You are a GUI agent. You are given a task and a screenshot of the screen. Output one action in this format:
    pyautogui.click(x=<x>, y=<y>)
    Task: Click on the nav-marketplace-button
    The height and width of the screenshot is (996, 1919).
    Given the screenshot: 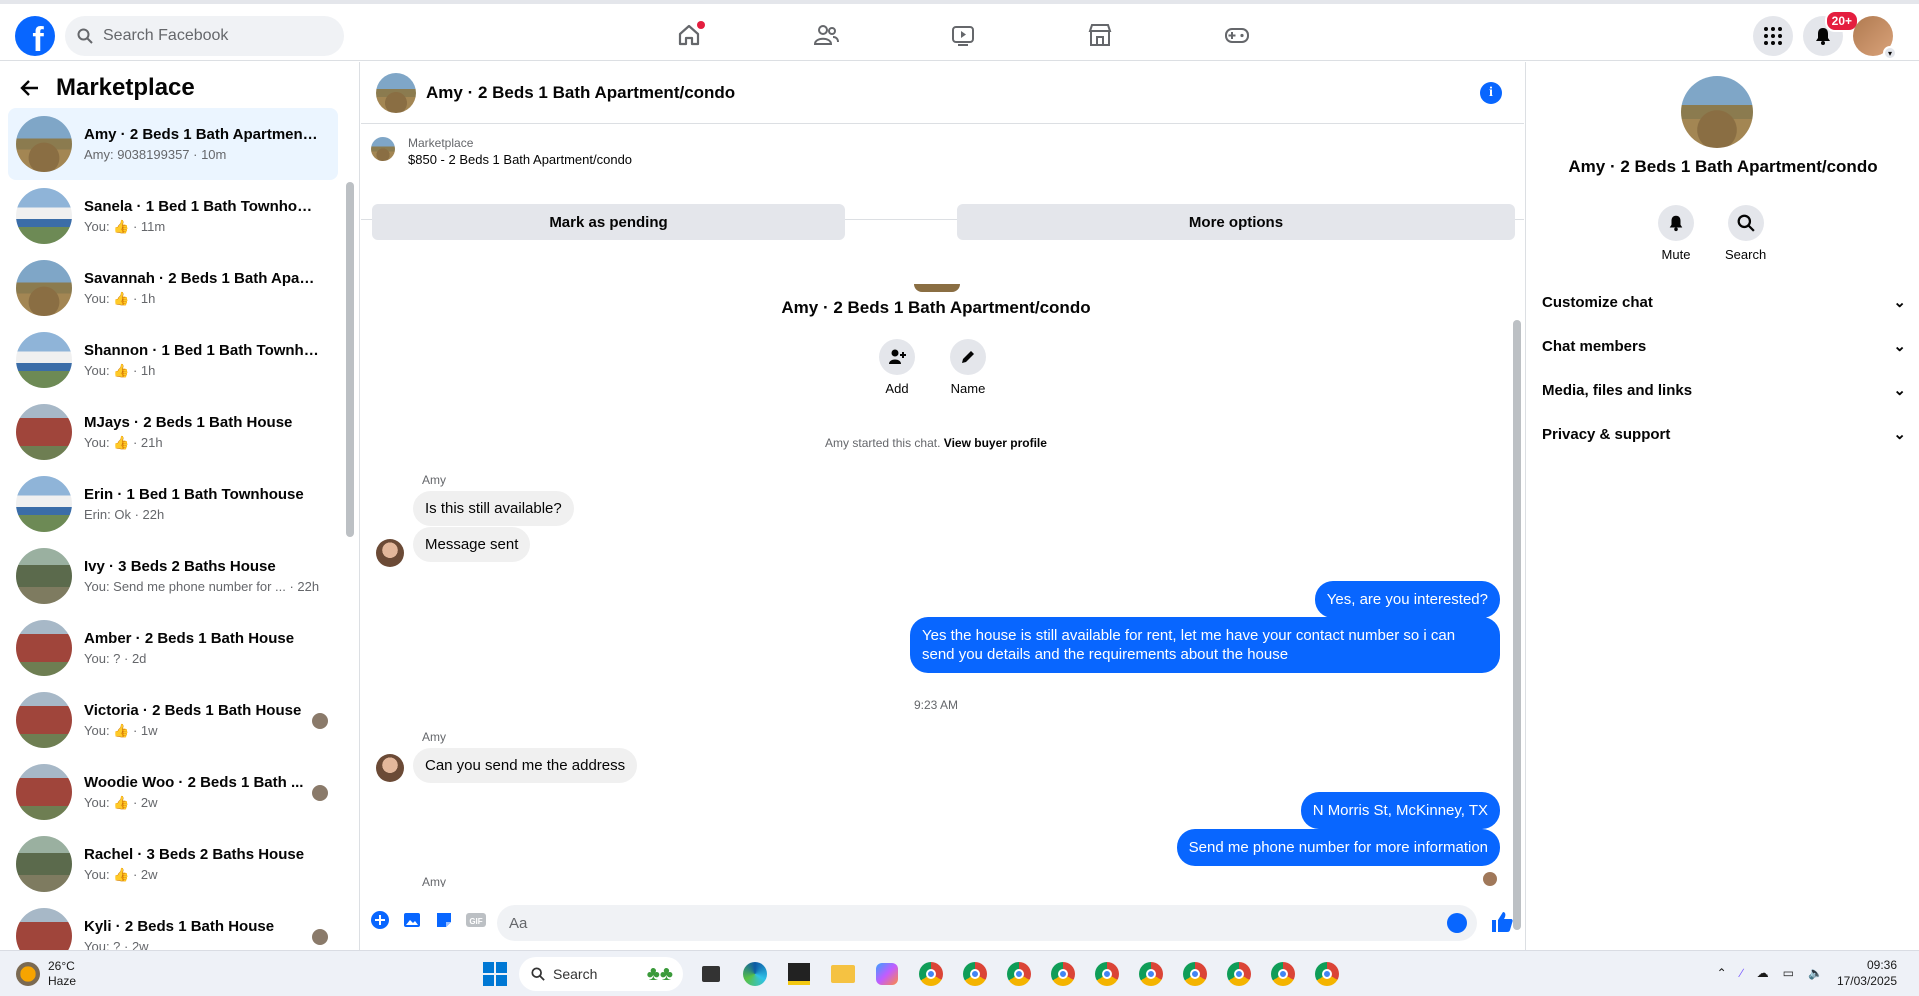 What is the action you would take?
    pyautogui.click(x=1099, y=35)
    